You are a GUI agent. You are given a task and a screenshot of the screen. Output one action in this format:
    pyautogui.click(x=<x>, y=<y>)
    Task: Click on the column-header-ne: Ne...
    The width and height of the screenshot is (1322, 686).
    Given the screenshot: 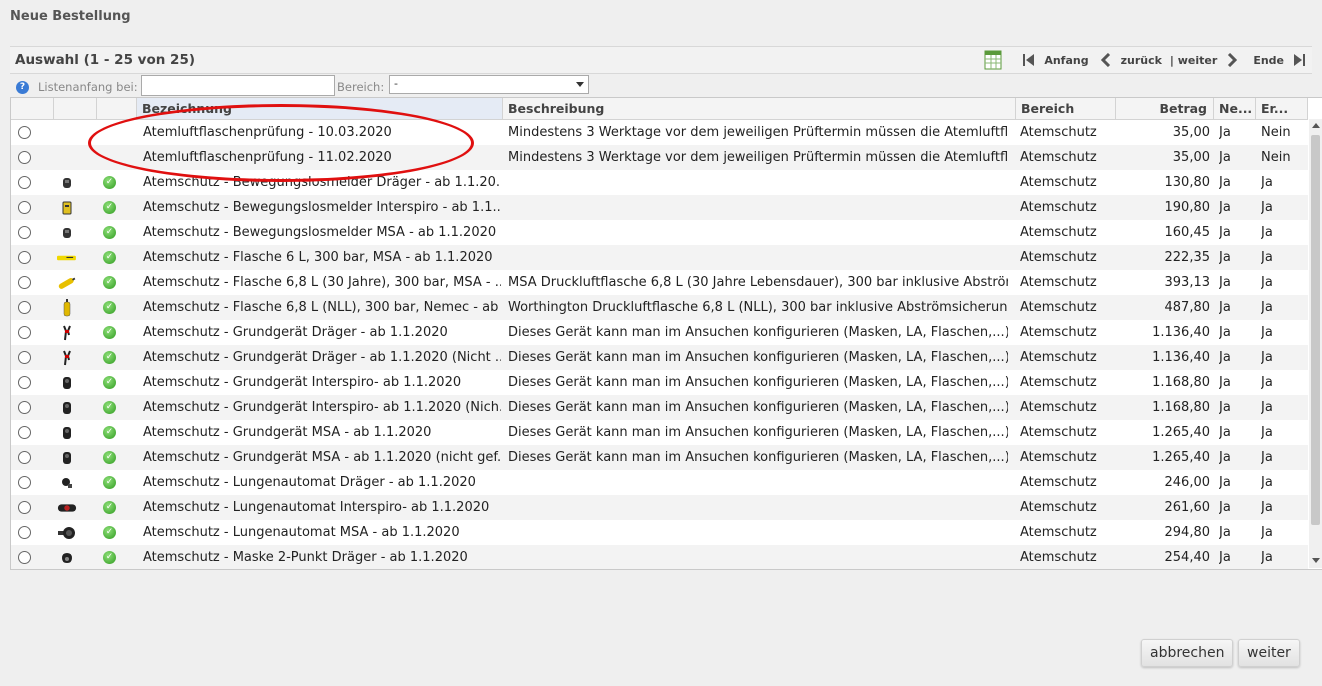 What is the action you would take?
    pyautogui.click(x=1235, y=108)
    